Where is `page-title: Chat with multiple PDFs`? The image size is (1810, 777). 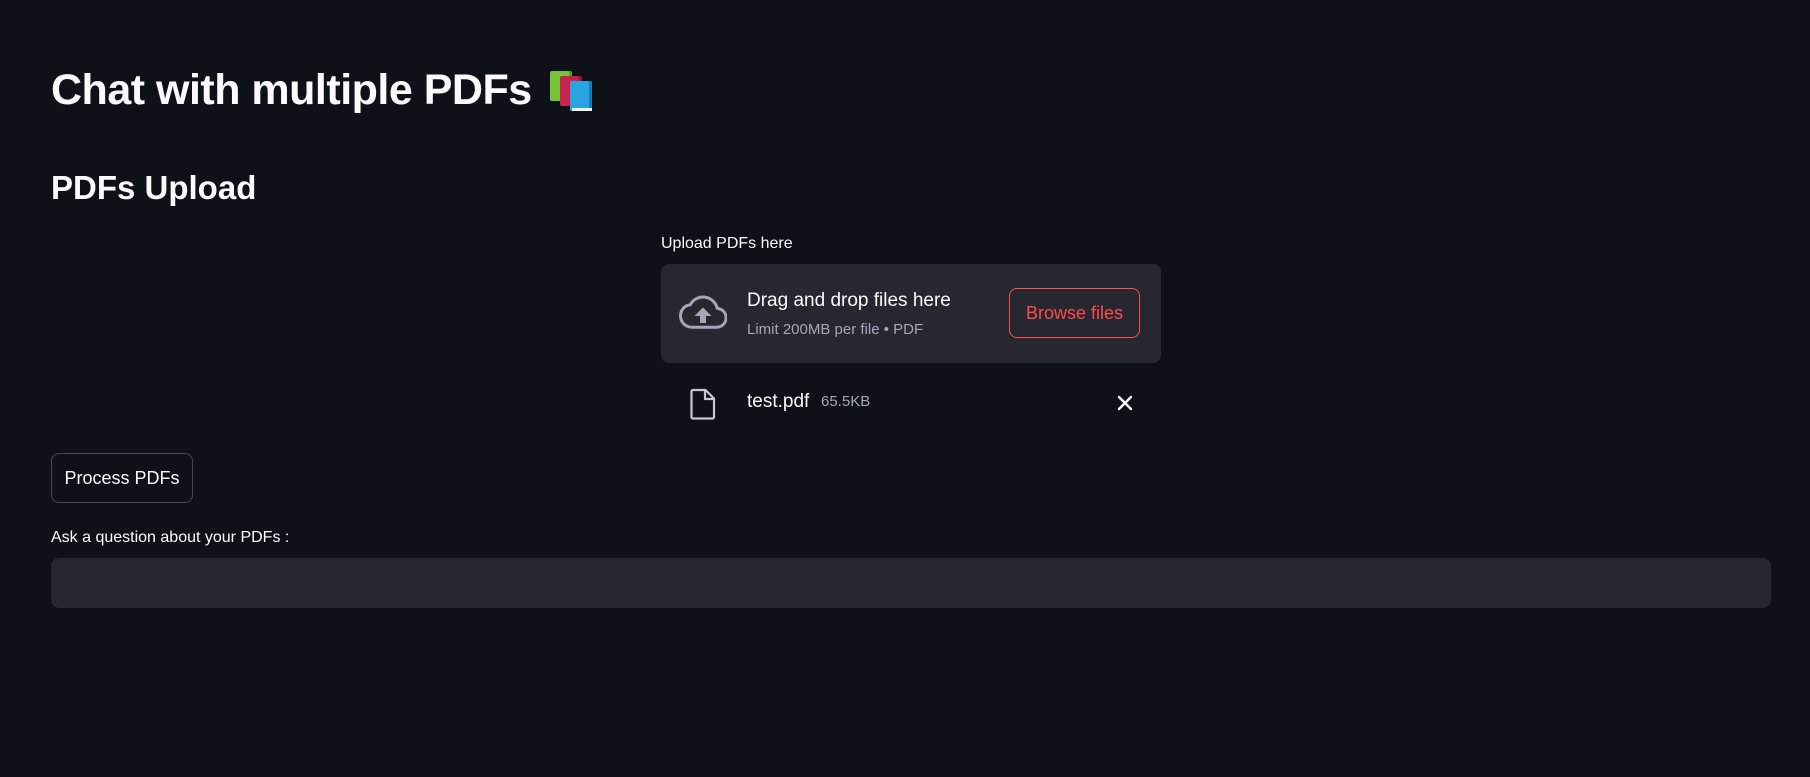
page-title: Chat with multiple PDFs is located at coordinates (323, 90).